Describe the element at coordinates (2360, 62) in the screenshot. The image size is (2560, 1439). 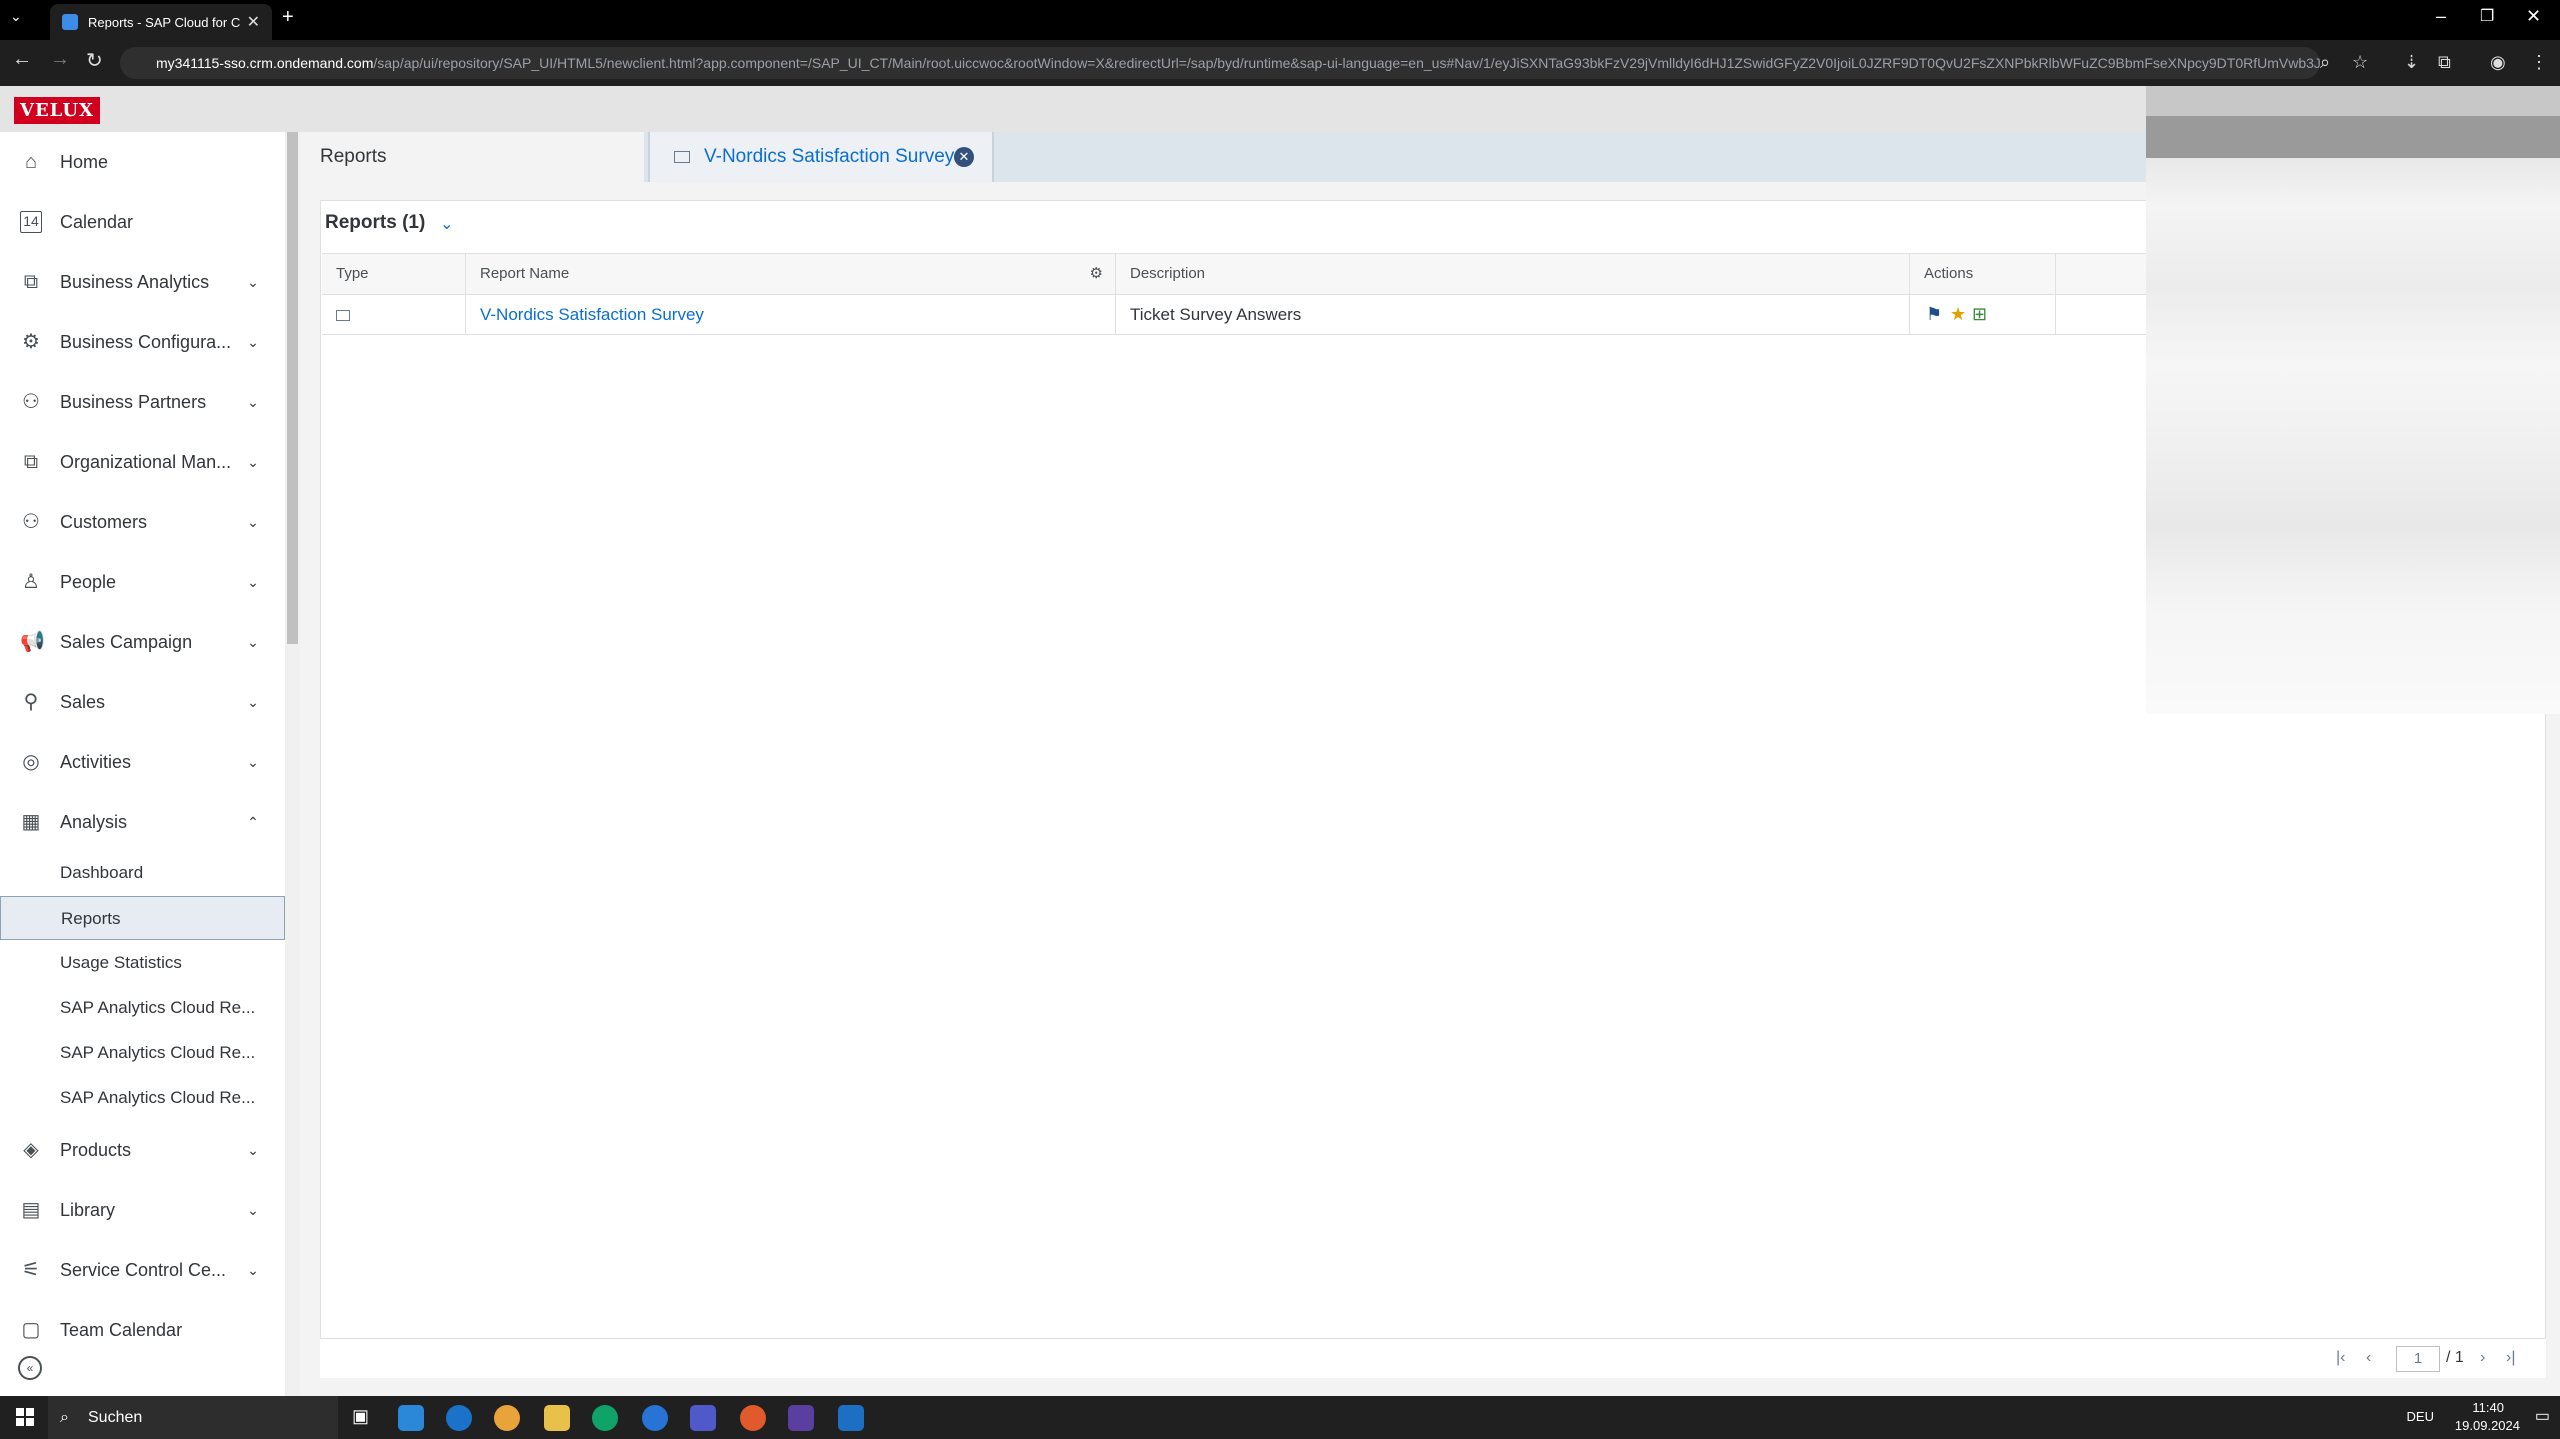
I see `bookmark-star-icon: ☆` at that location.